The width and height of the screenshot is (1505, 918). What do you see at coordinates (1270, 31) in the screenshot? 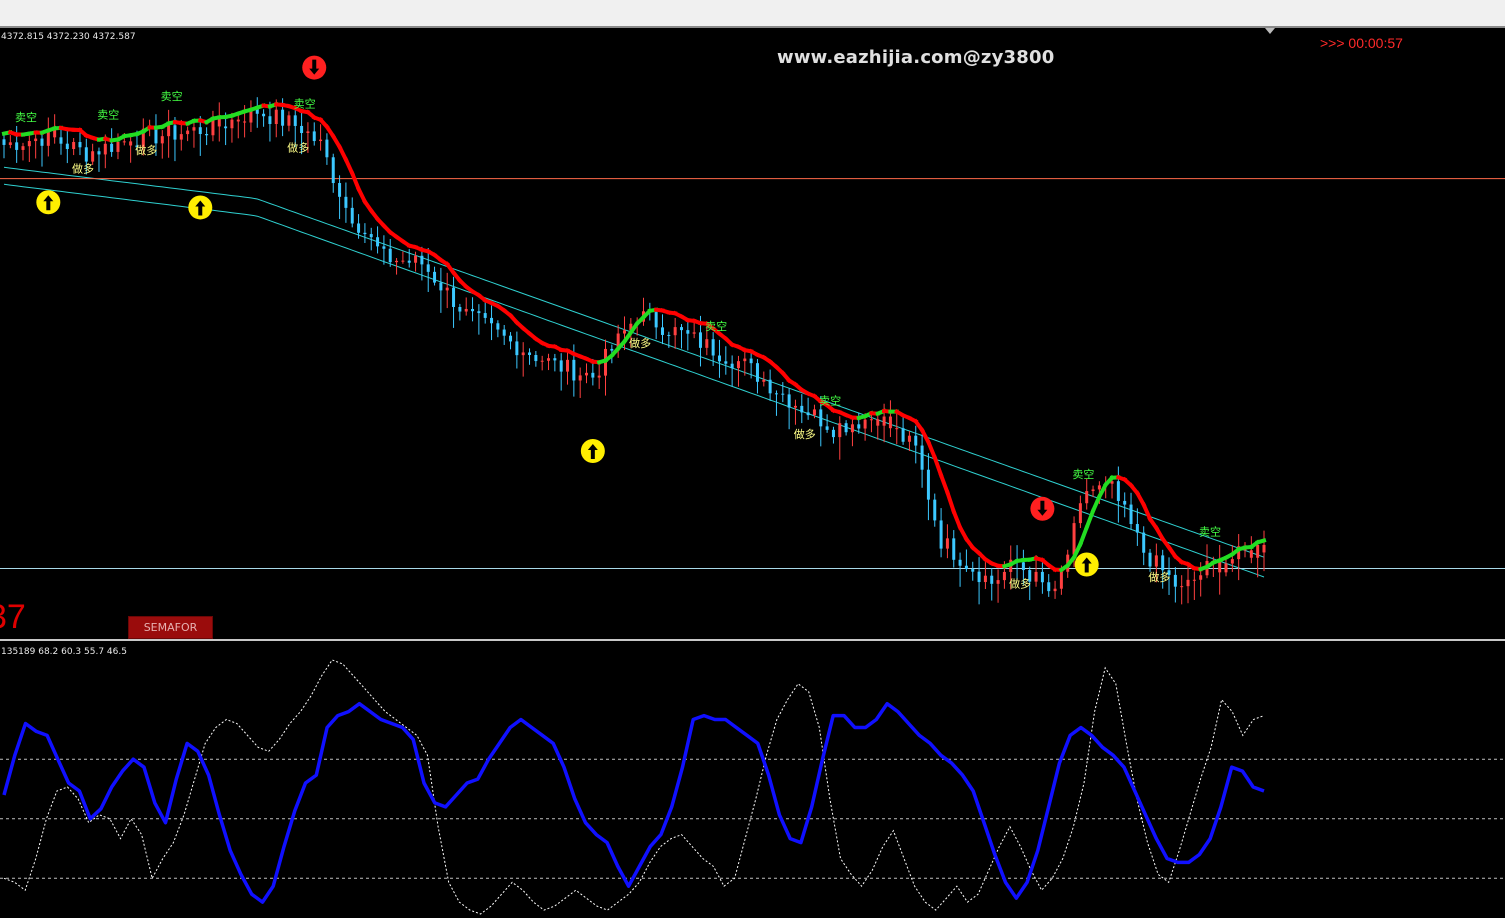
I see `chart-shift-marker-icon` at bounding box center [1270, 31].